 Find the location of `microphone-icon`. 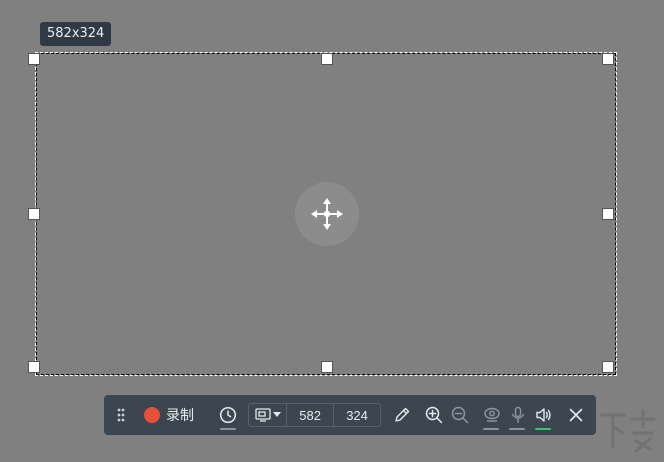

microphone-icon is located at coordinates (518, 415).